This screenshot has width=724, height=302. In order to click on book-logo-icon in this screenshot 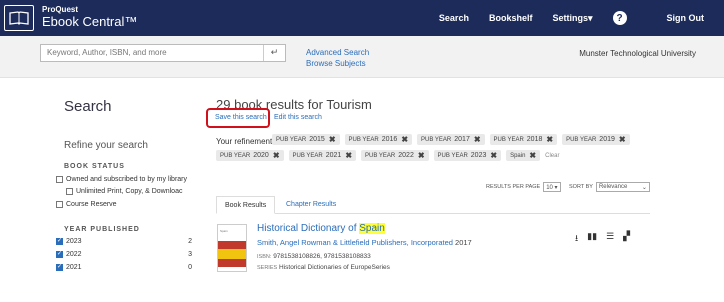, I will do `click(19, 18)`.